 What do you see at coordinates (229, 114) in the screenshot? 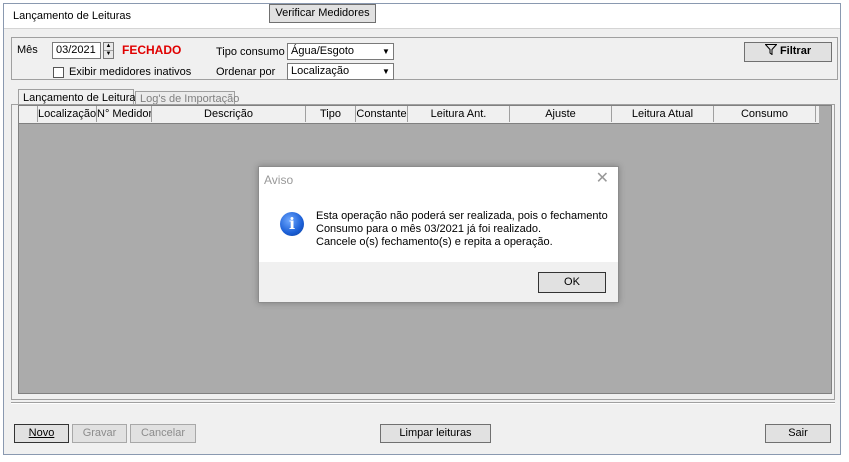
I see `column-header: Descrição` at bounding box center [229, 114].